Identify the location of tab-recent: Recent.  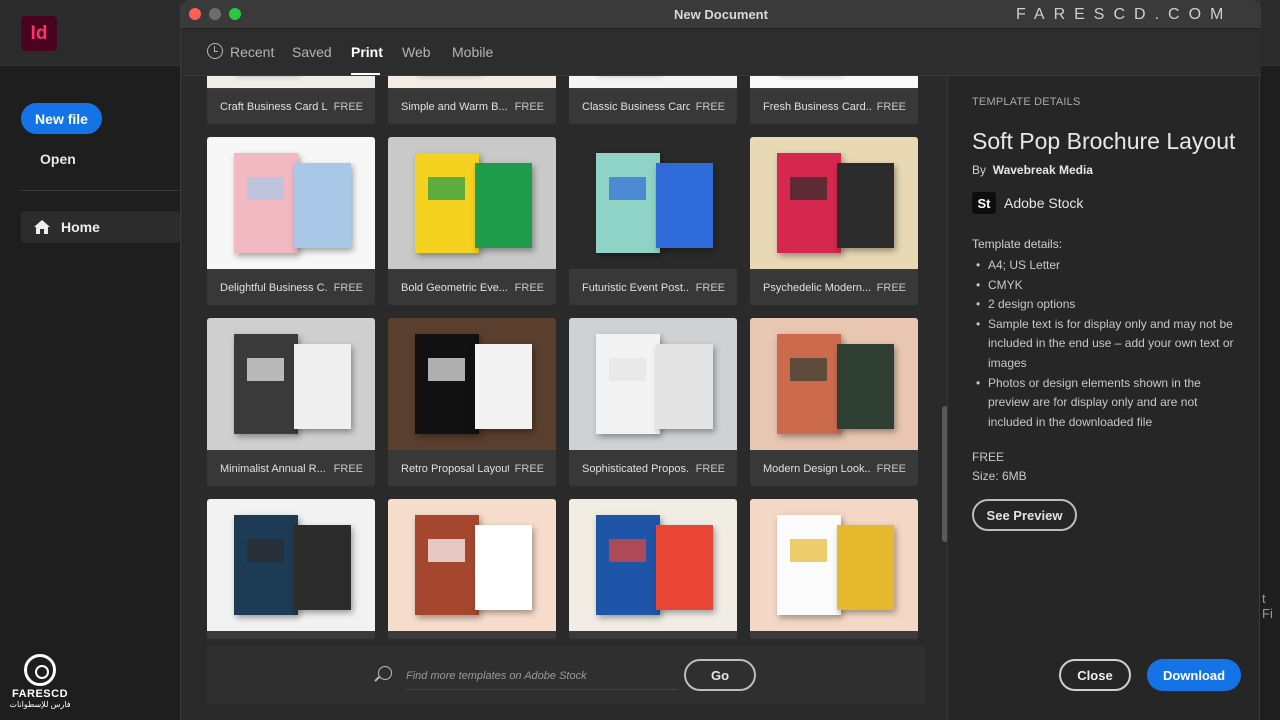
(252, 52).